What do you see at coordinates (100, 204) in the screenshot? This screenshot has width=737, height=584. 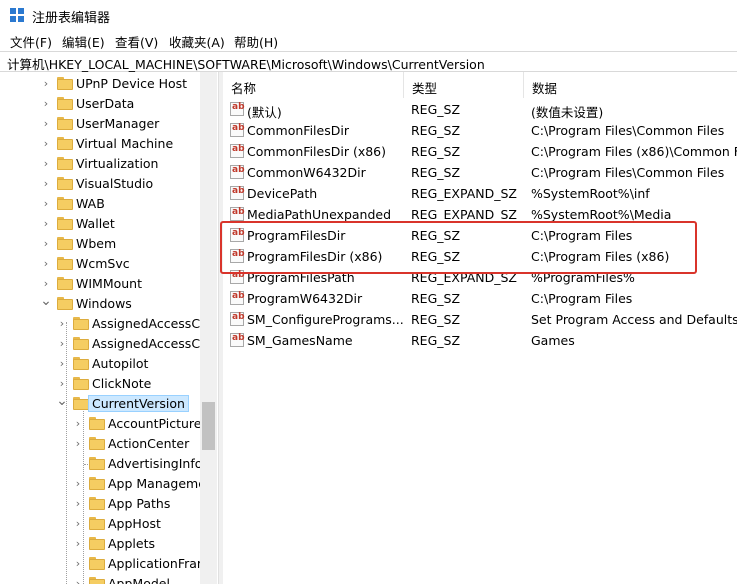 I see `tree-item: › WAB` at bounding box center [100, 204].